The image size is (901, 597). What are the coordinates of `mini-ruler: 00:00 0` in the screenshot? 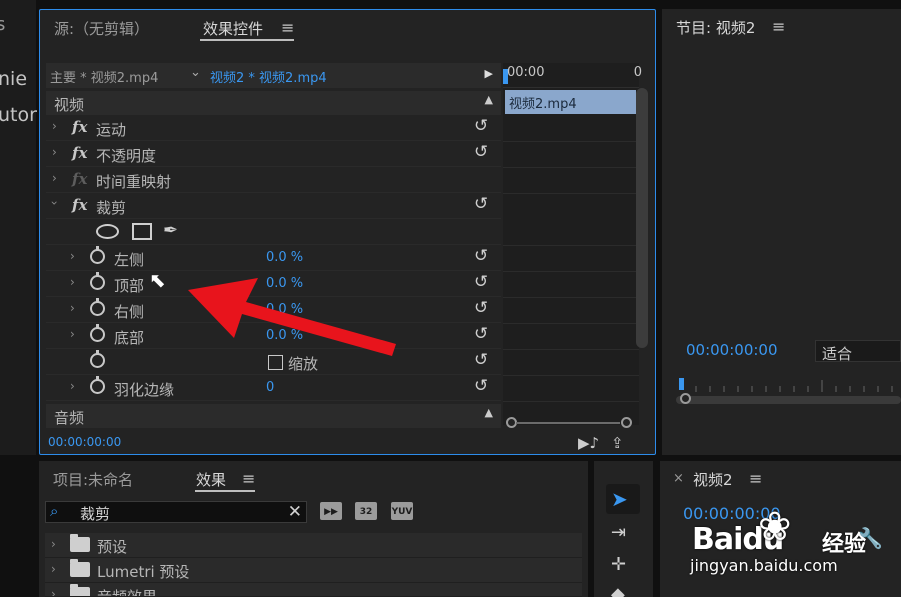 It's located at (572, 75).